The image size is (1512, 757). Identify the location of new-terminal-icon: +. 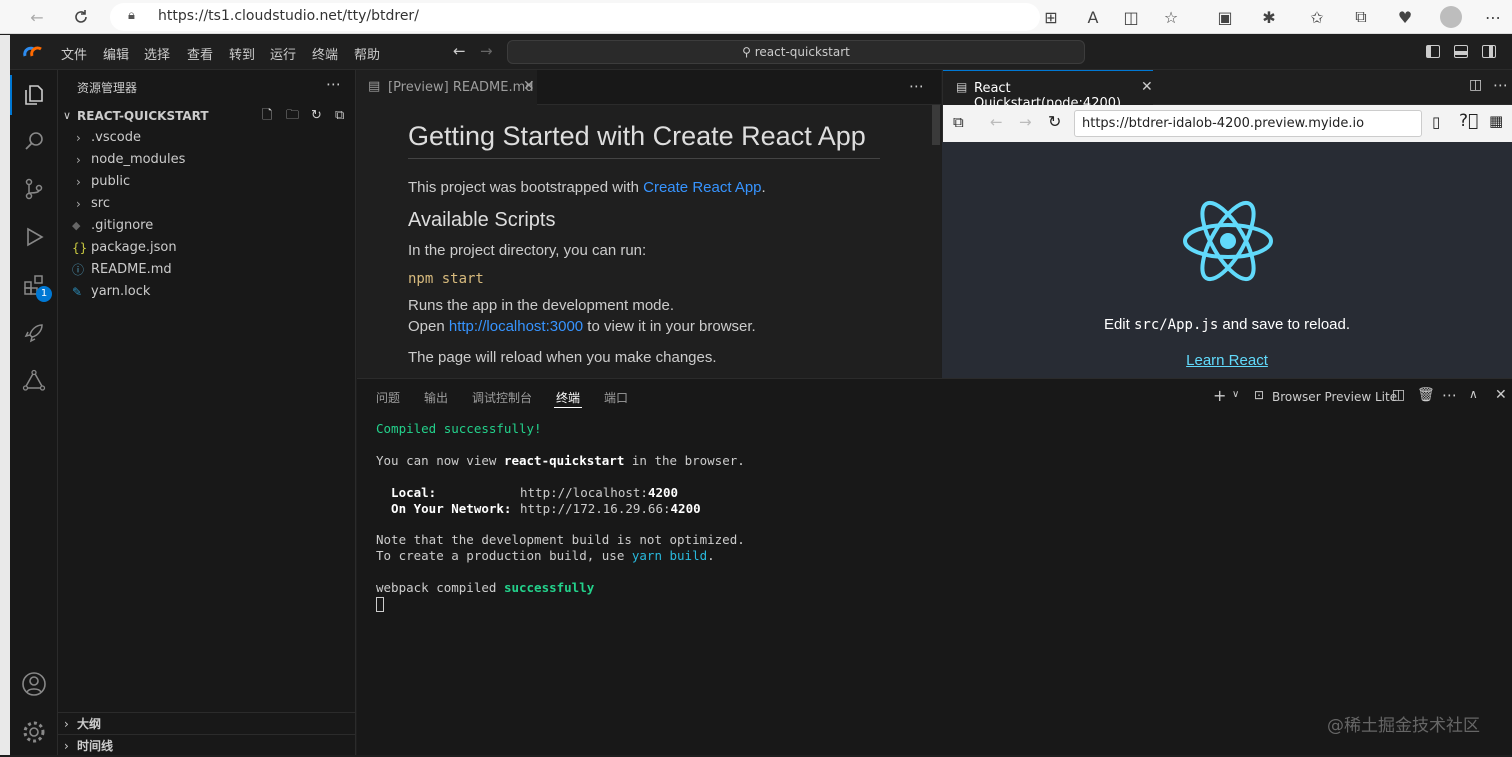
(1219, 395).